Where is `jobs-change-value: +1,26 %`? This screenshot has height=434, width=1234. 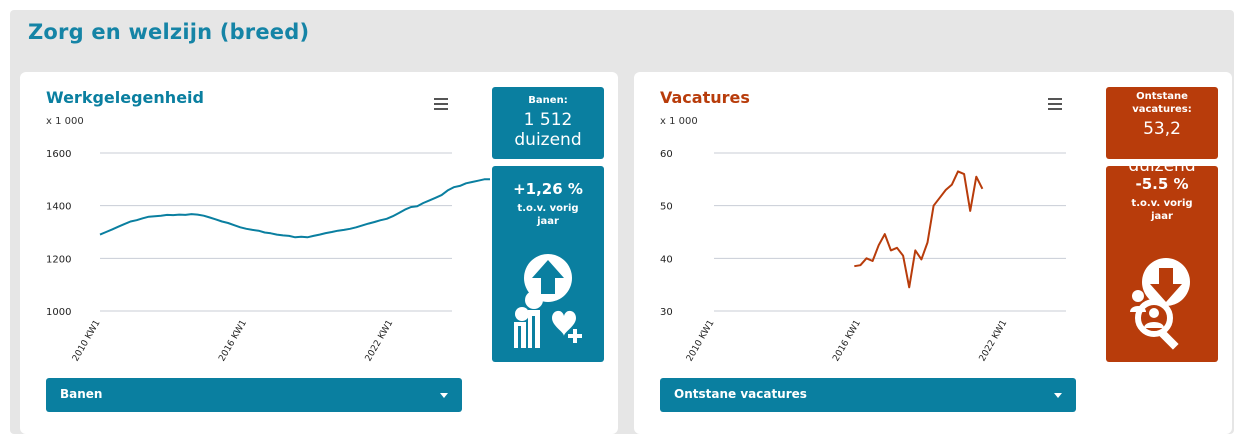 jobs-change-value: +1,26 % is located at coordinates (548, 189).